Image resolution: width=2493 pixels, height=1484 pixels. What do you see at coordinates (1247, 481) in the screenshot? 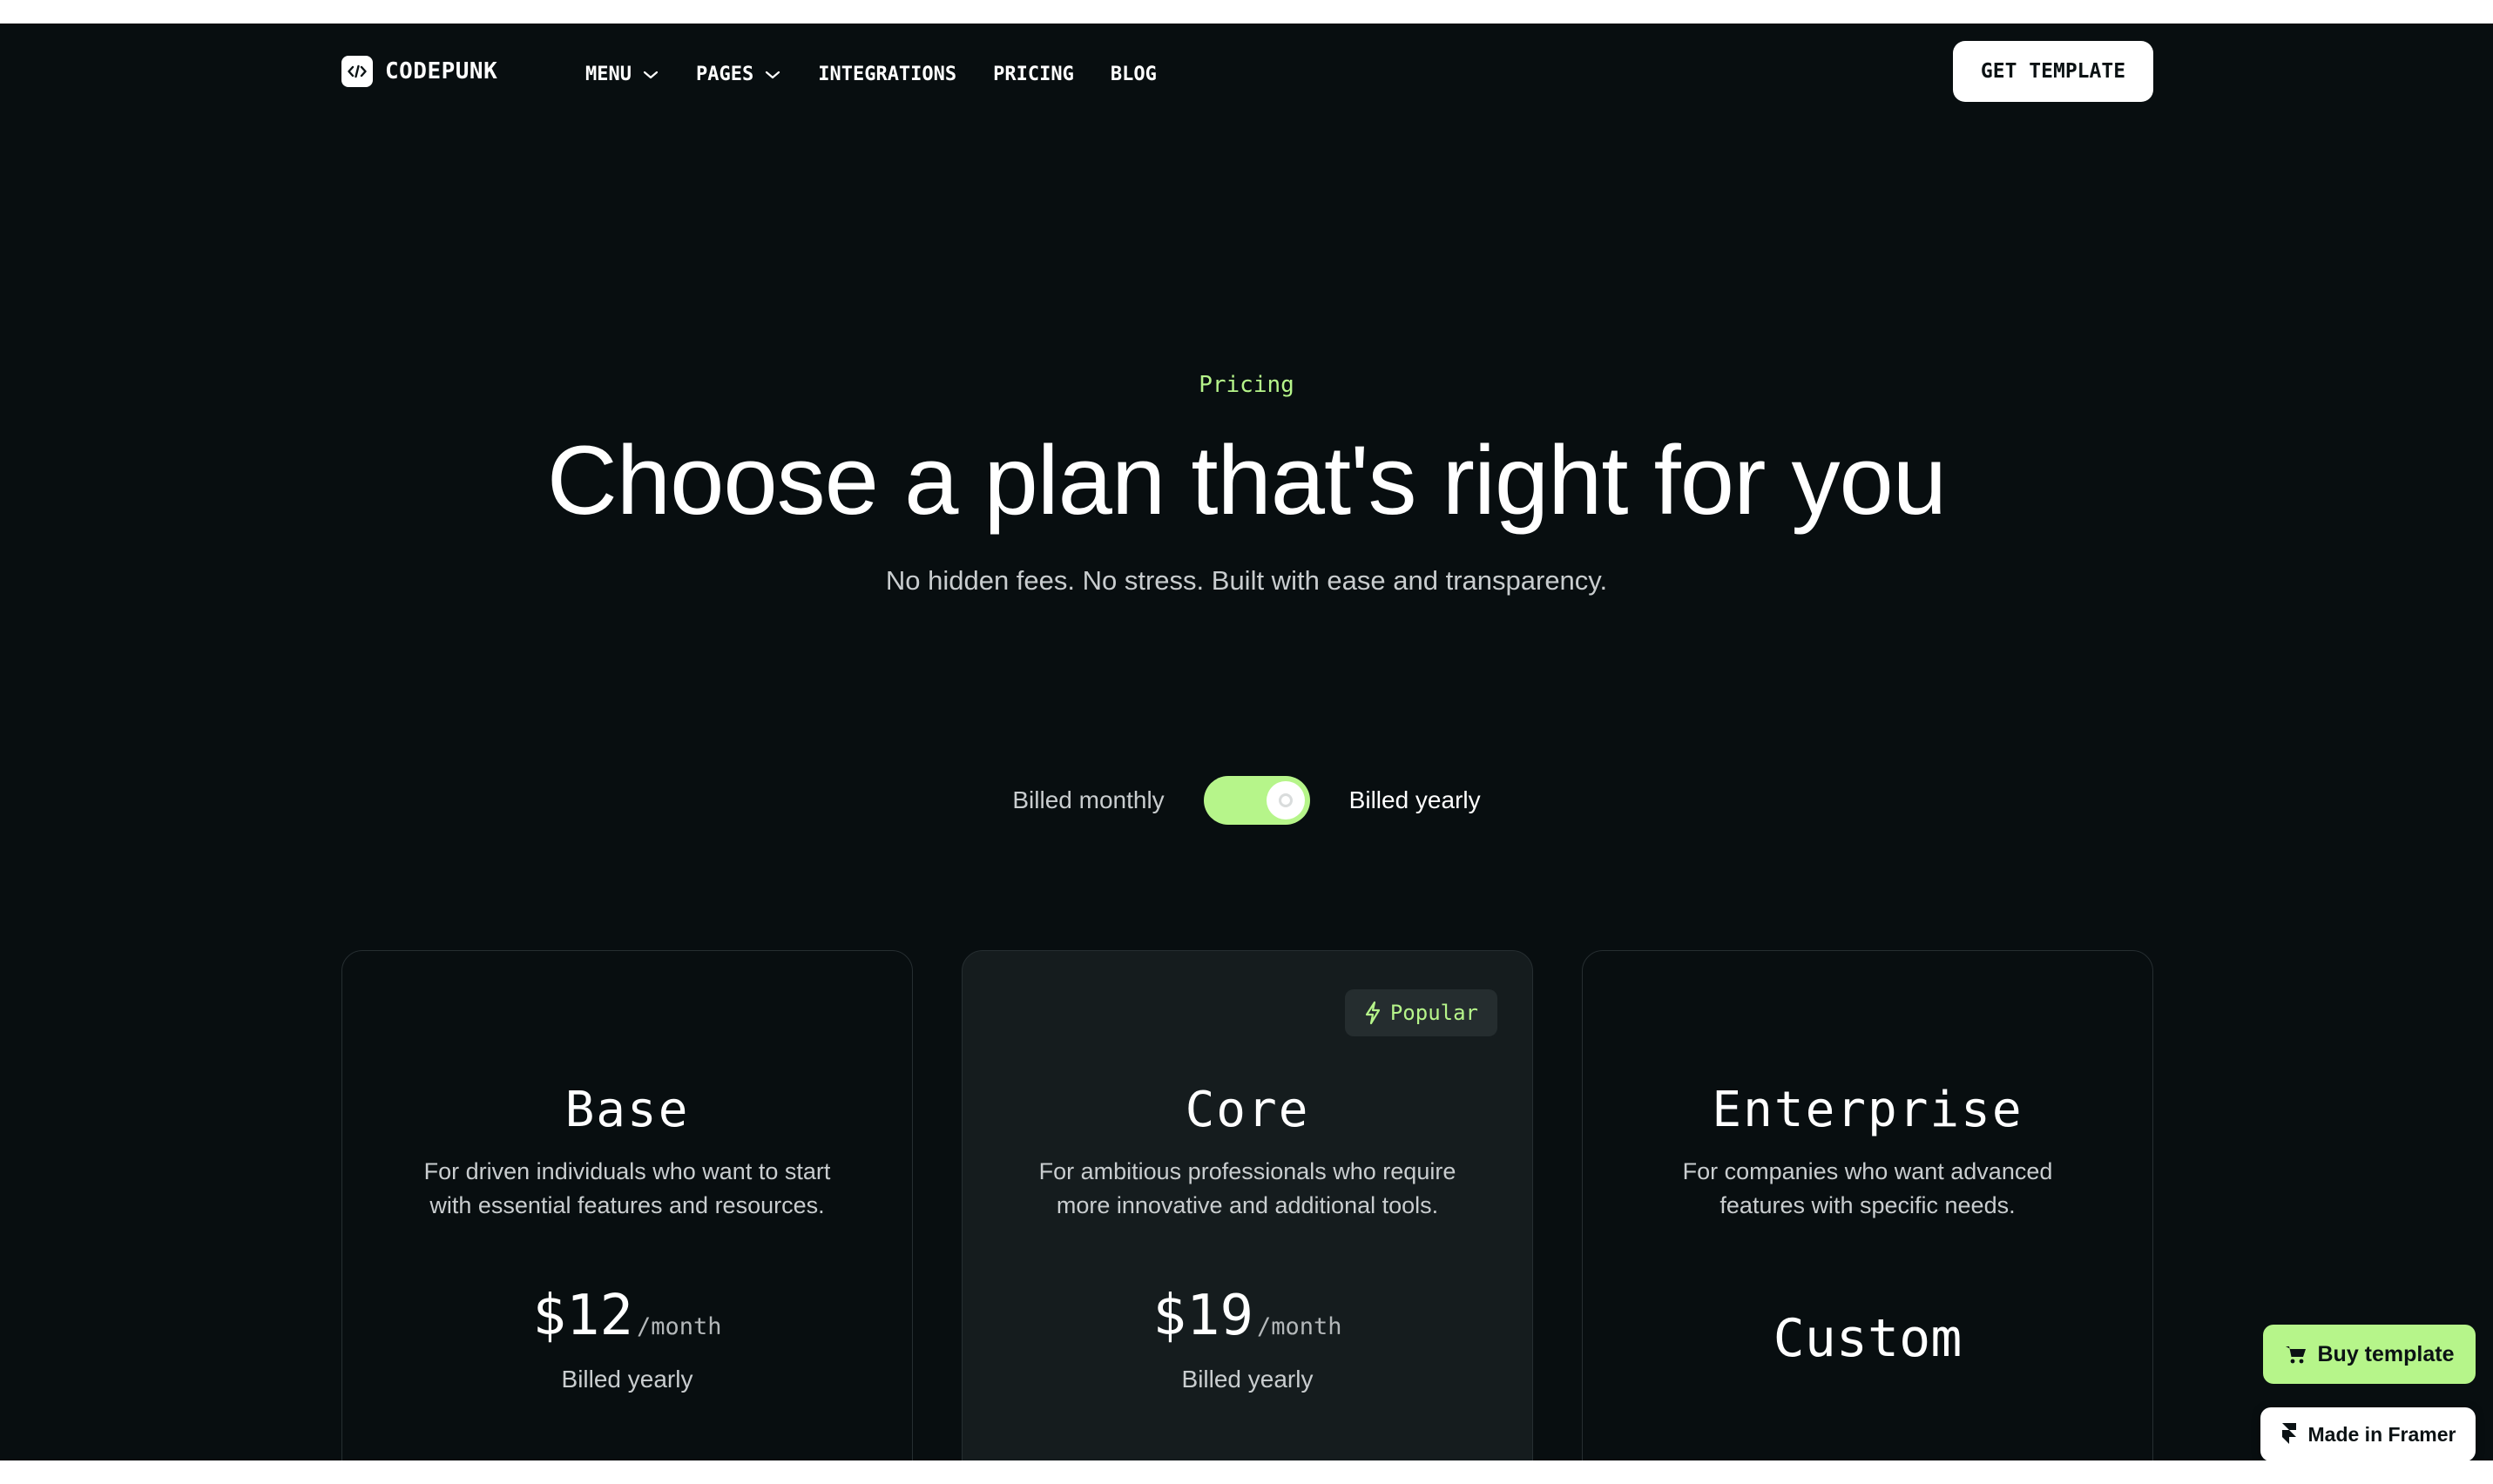
I see `page-title: Choose a plan that's right for you` at bounding box center [1247, 481].